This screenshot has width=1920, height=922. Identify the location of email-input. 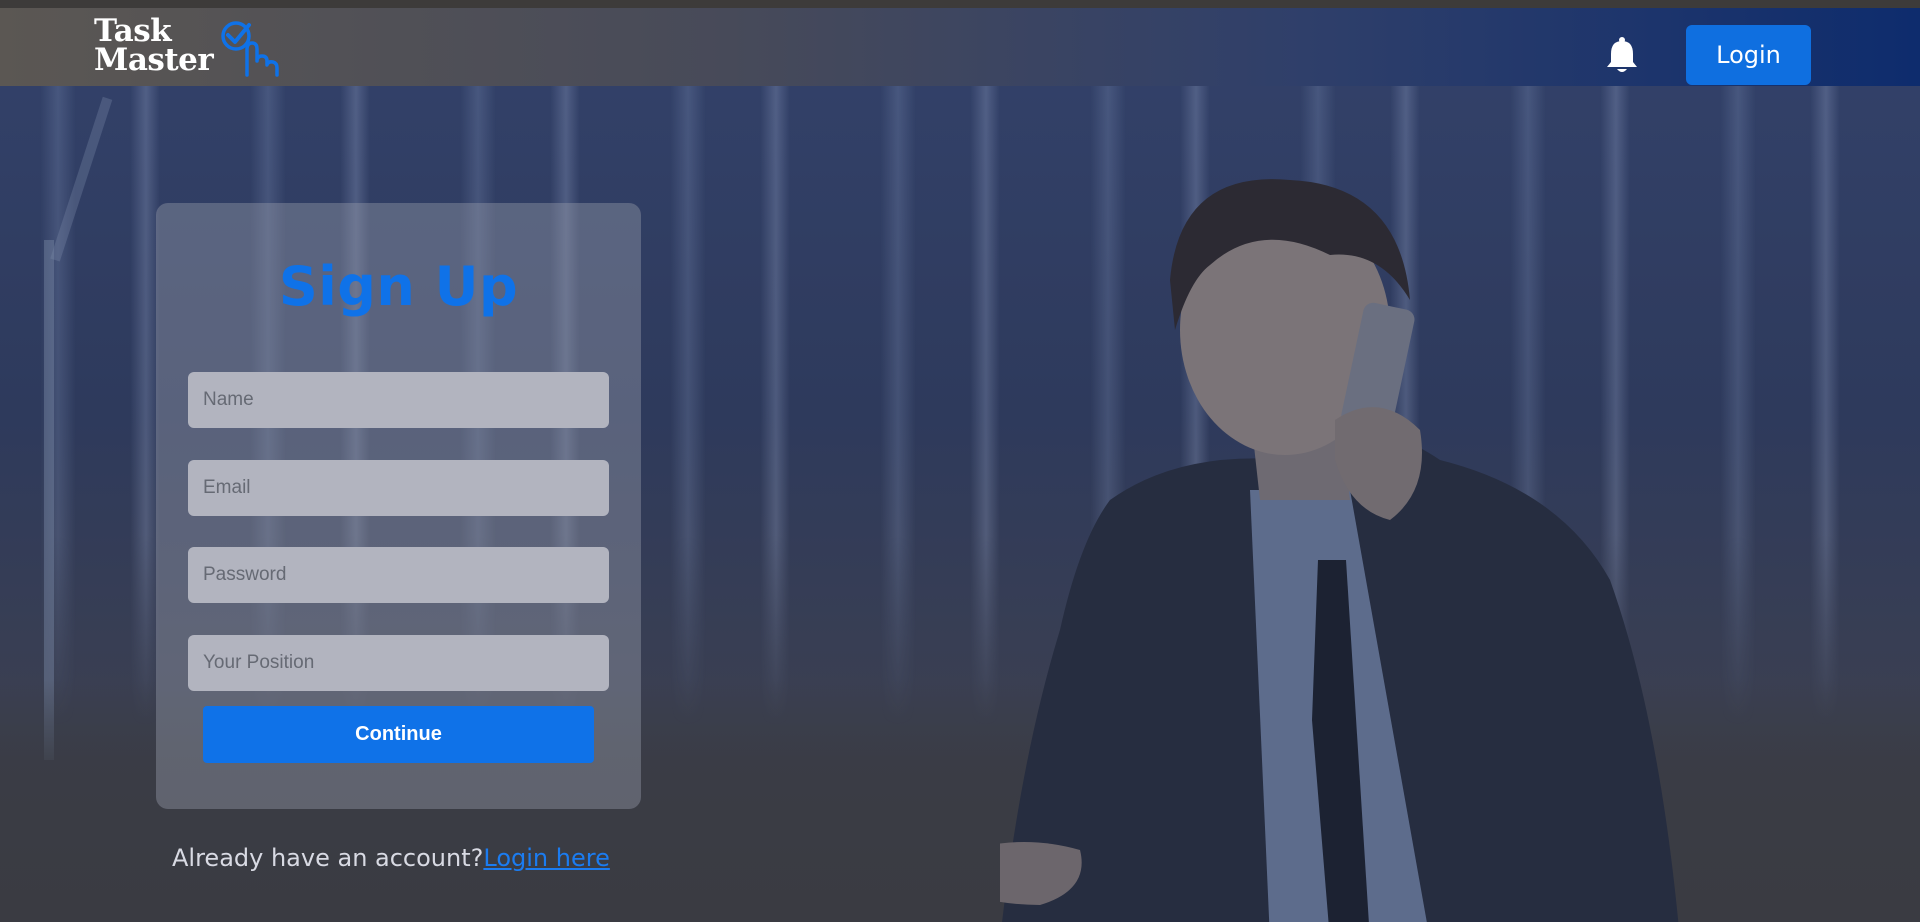
(398, 488).